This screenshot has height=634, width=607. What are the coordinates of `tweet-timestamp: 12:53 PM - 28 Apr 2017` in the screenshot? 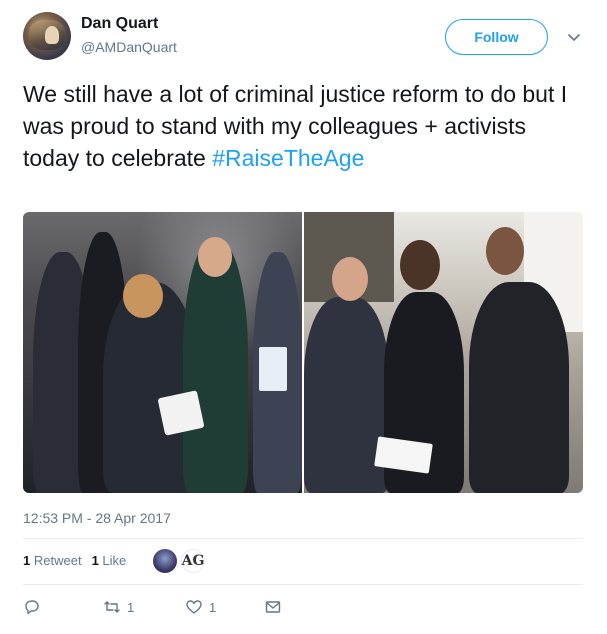 It's located at (97, 518).